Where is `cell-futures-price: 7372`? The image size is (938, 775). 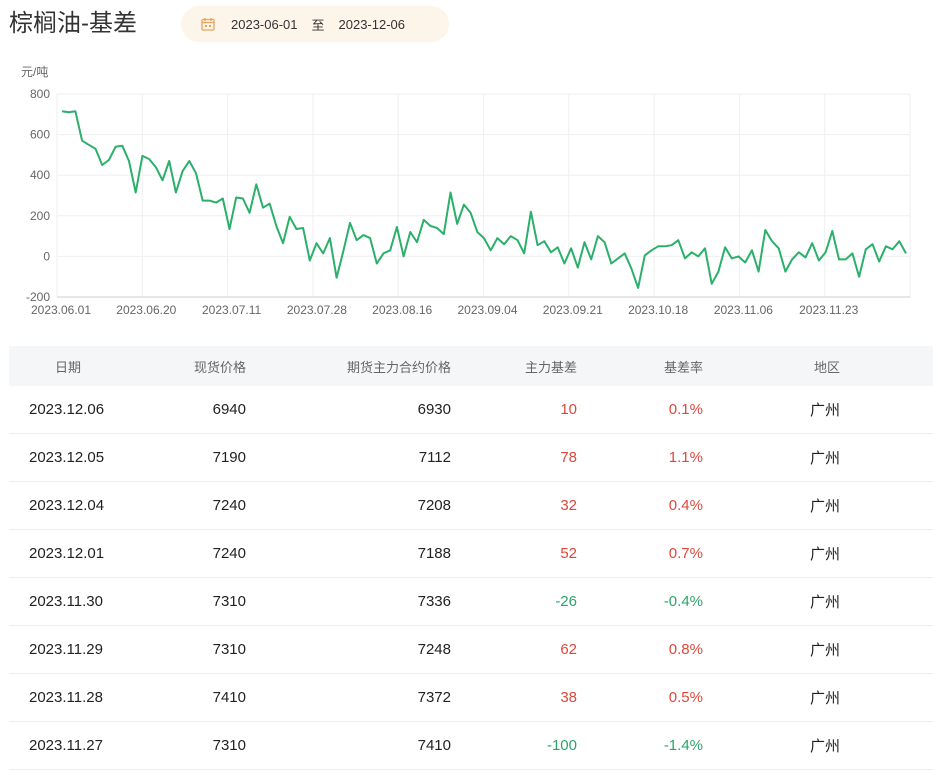
cell-futures-price: 7372 is located at coordinates (434, 697).